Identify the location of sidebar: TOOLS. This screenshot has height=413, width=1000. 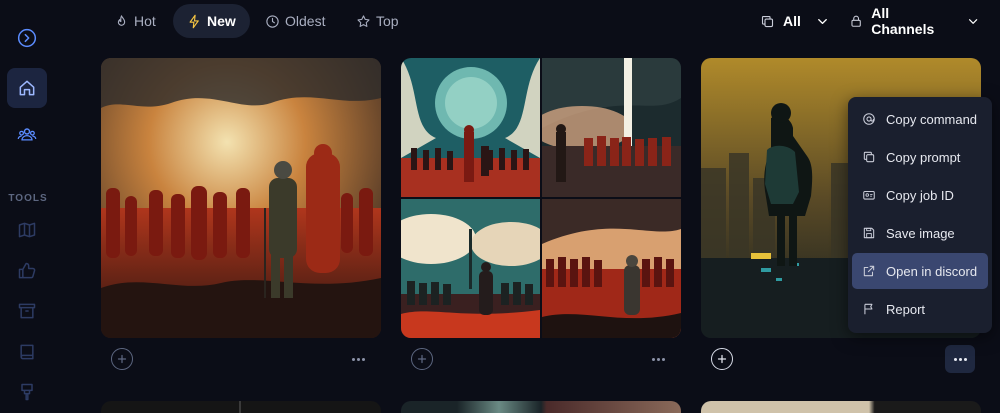
(28, 206).